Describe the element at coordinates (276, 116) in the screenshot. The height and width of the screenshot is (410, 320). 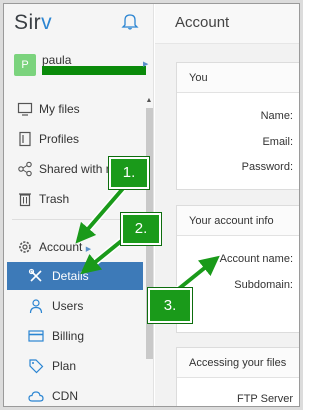
I see `name-label: Name:` at that location.